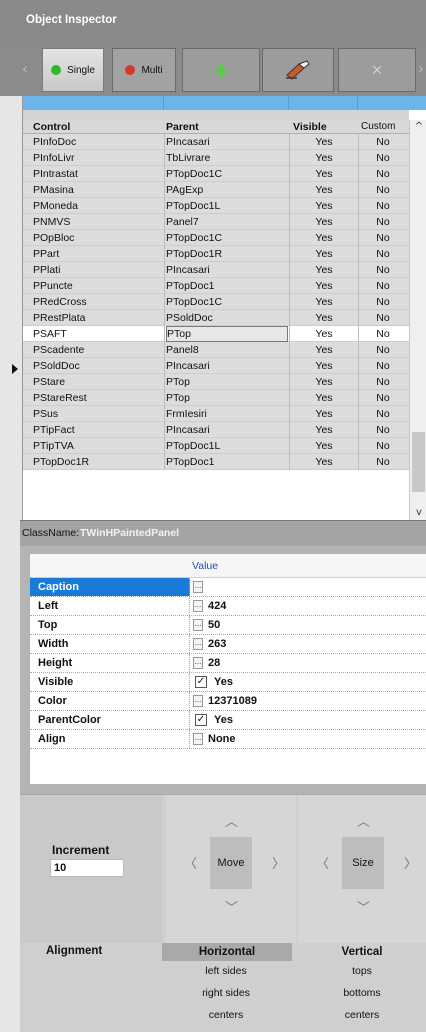 Image resolution: width=426 pixels, height=1032 pixels. Describe the element at coordinates (418, 462) in the screenshot. I see `scrollbar-thumb` at that location.